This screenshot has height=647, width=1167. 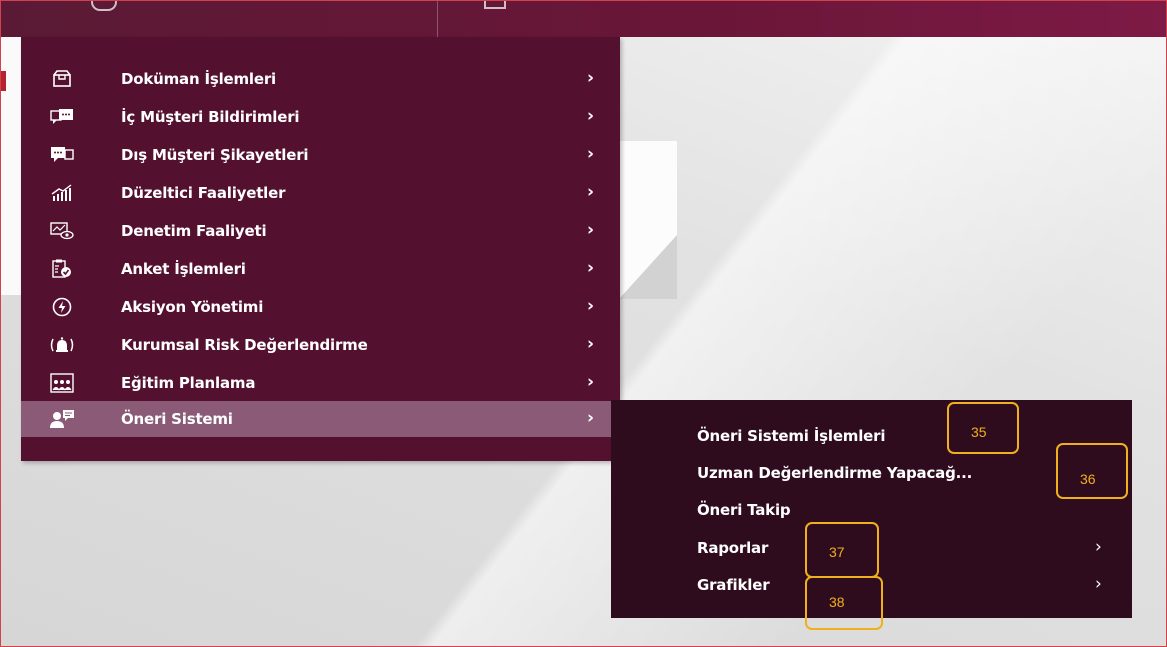 I want to click on lightning-icon, so click(x=62, y=307).